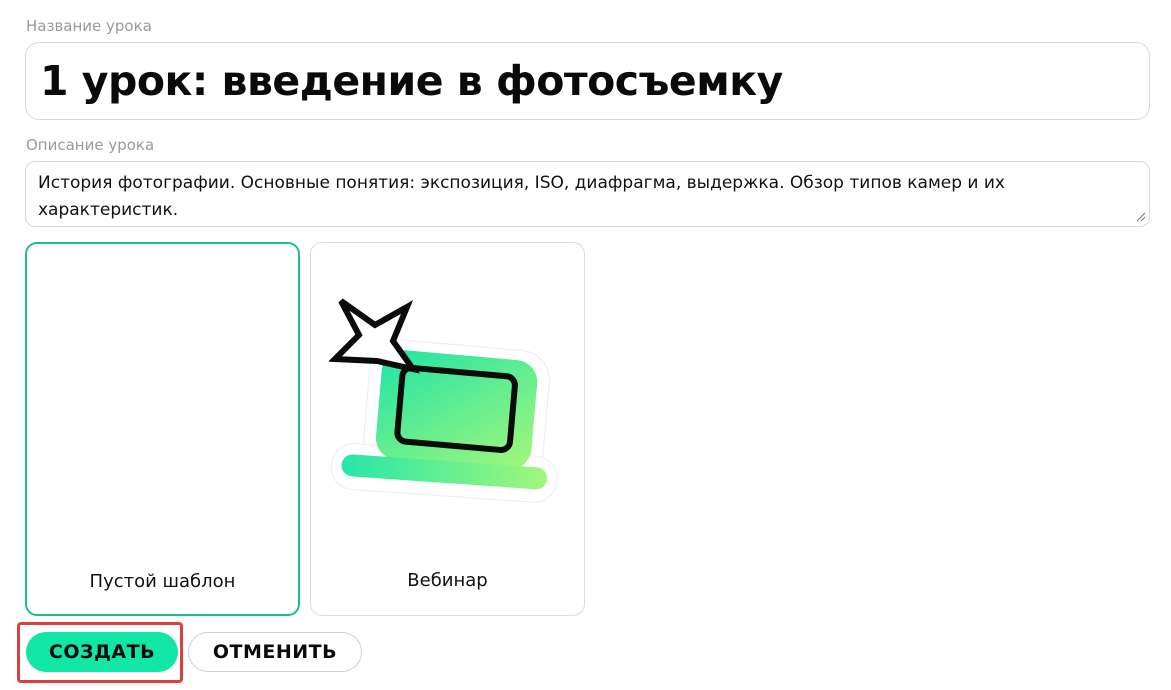 This screenshot has width=1171, height=690. What do you see at coordinates (90, 145) in the screenshot?
I see `lesson-description-label: Описание урока` at bounding box center [90, 145].